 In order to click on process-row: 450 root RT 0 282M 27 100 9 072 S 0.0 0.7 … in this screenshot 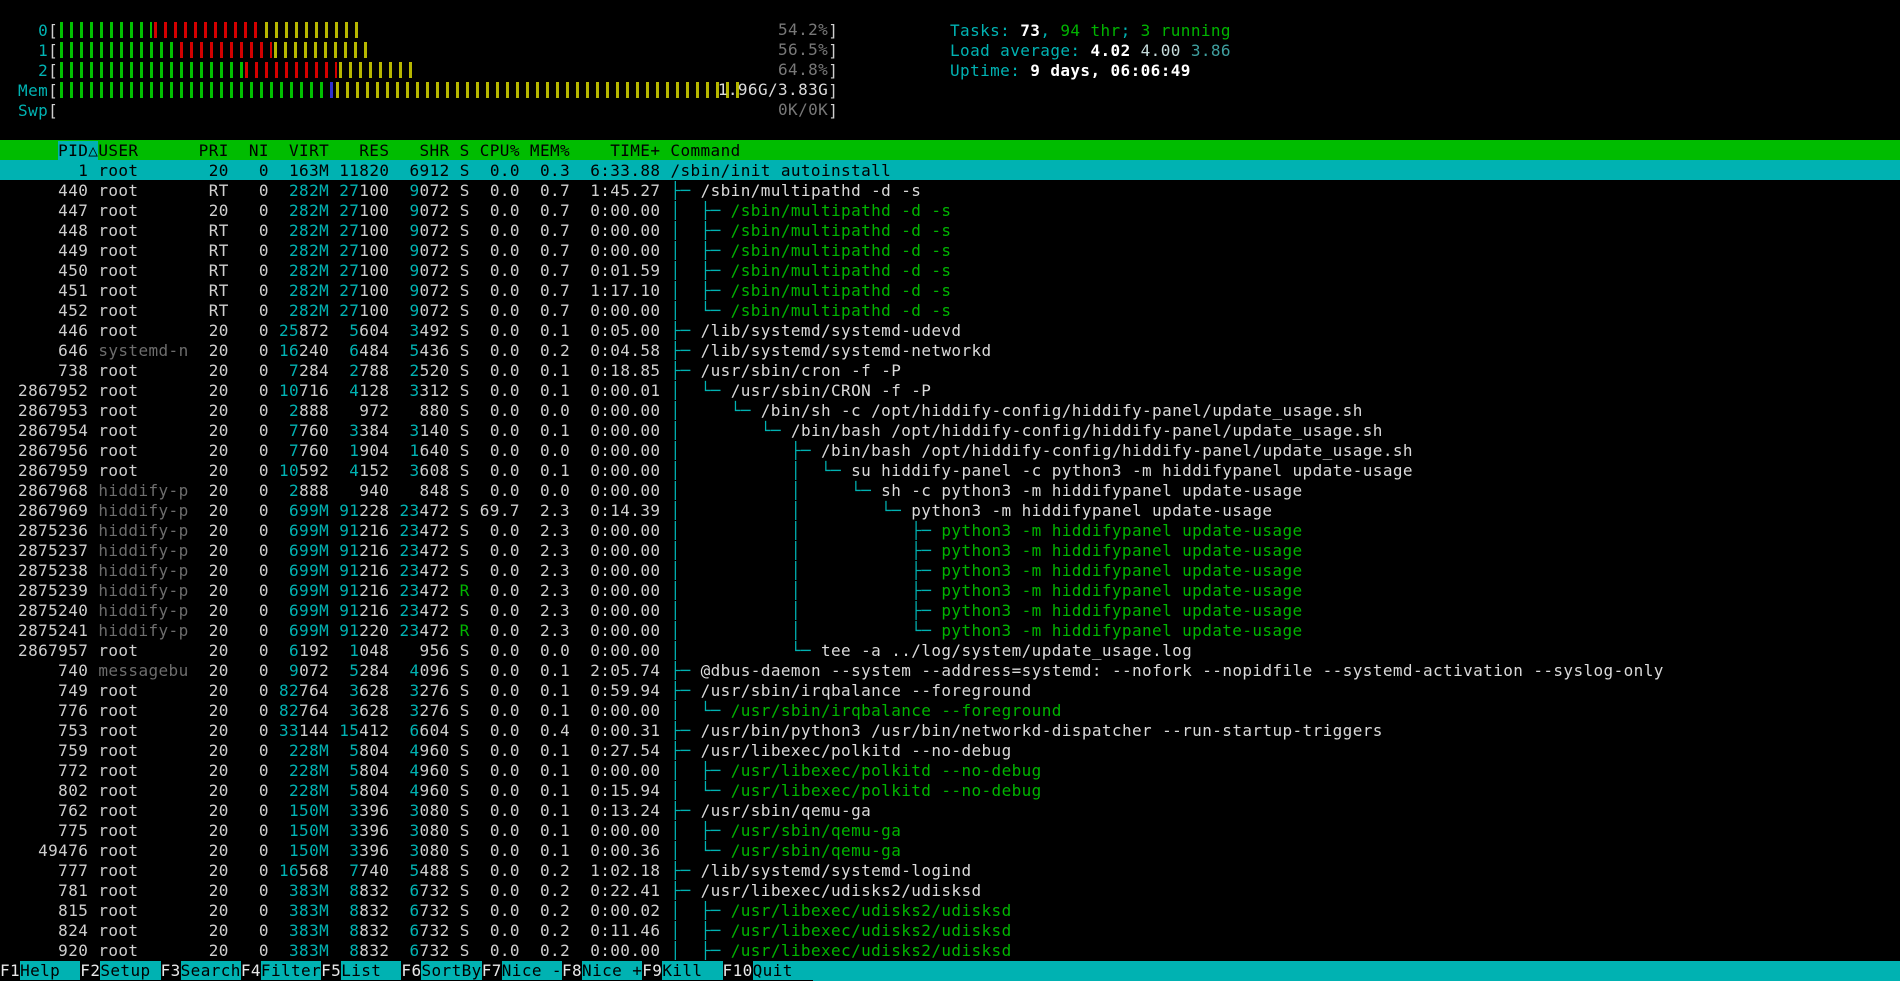, I will do `click(950, 270)`.